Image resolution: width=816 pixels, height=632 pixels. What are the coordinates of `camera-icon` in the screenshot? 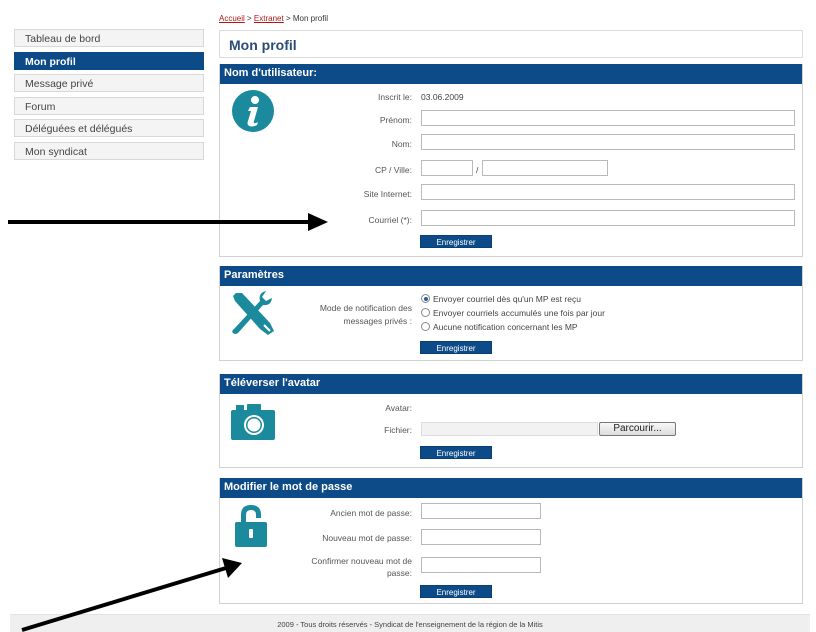 It's located at (253, 422).